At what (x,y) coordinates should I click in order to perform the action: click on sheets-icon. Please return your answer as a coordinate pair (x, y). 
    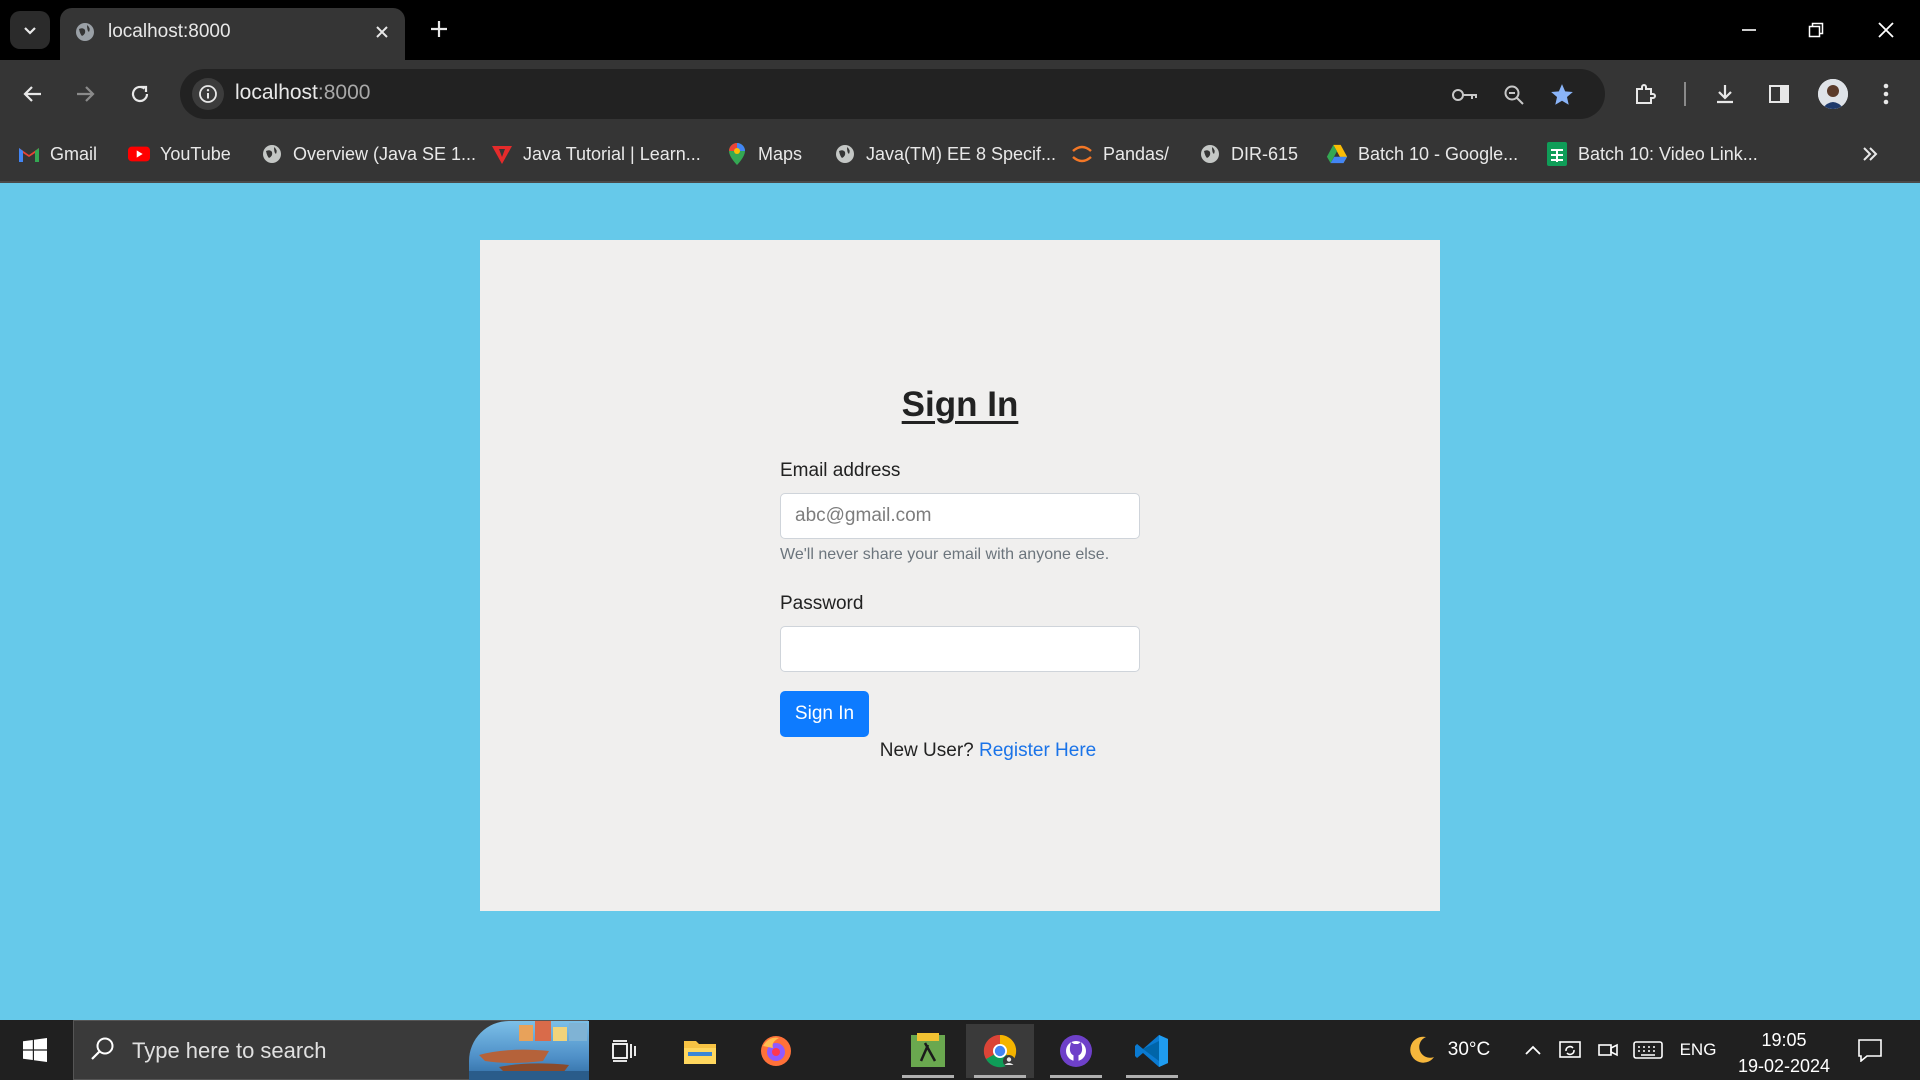
    Looking at the image, I should click on (1557, 154).